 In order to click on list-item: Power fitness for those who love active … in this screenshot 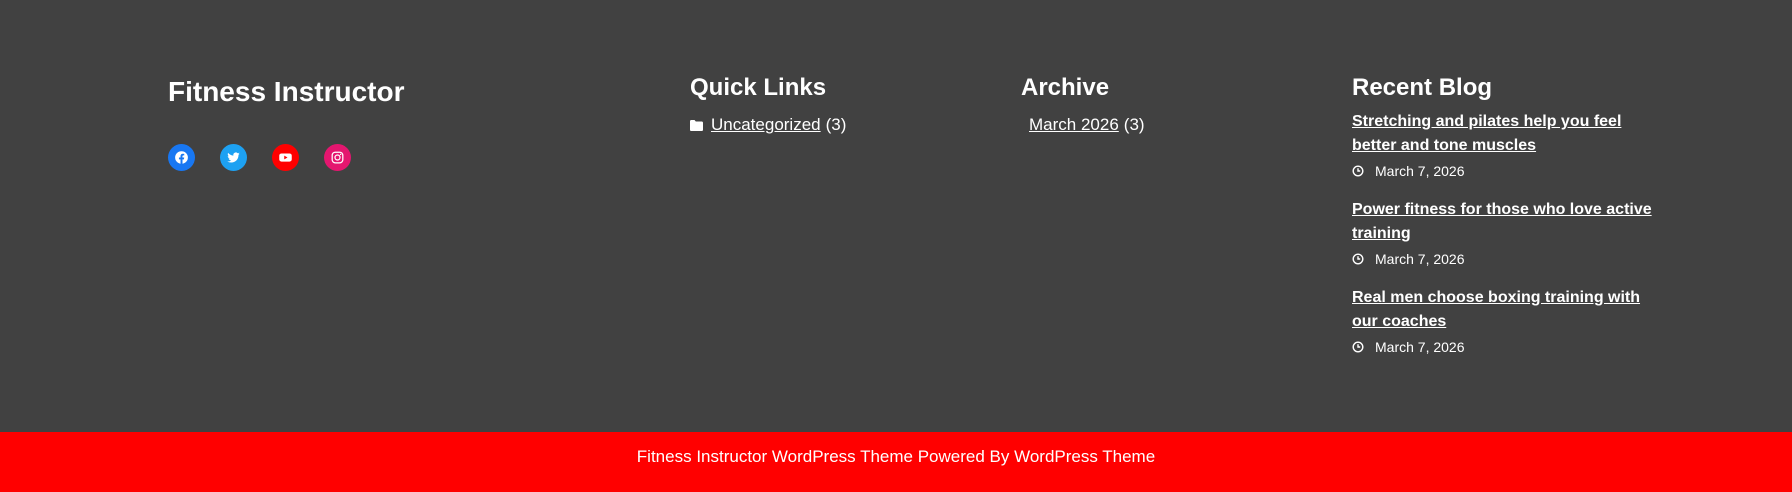, I will do `click(1502, 232)`.